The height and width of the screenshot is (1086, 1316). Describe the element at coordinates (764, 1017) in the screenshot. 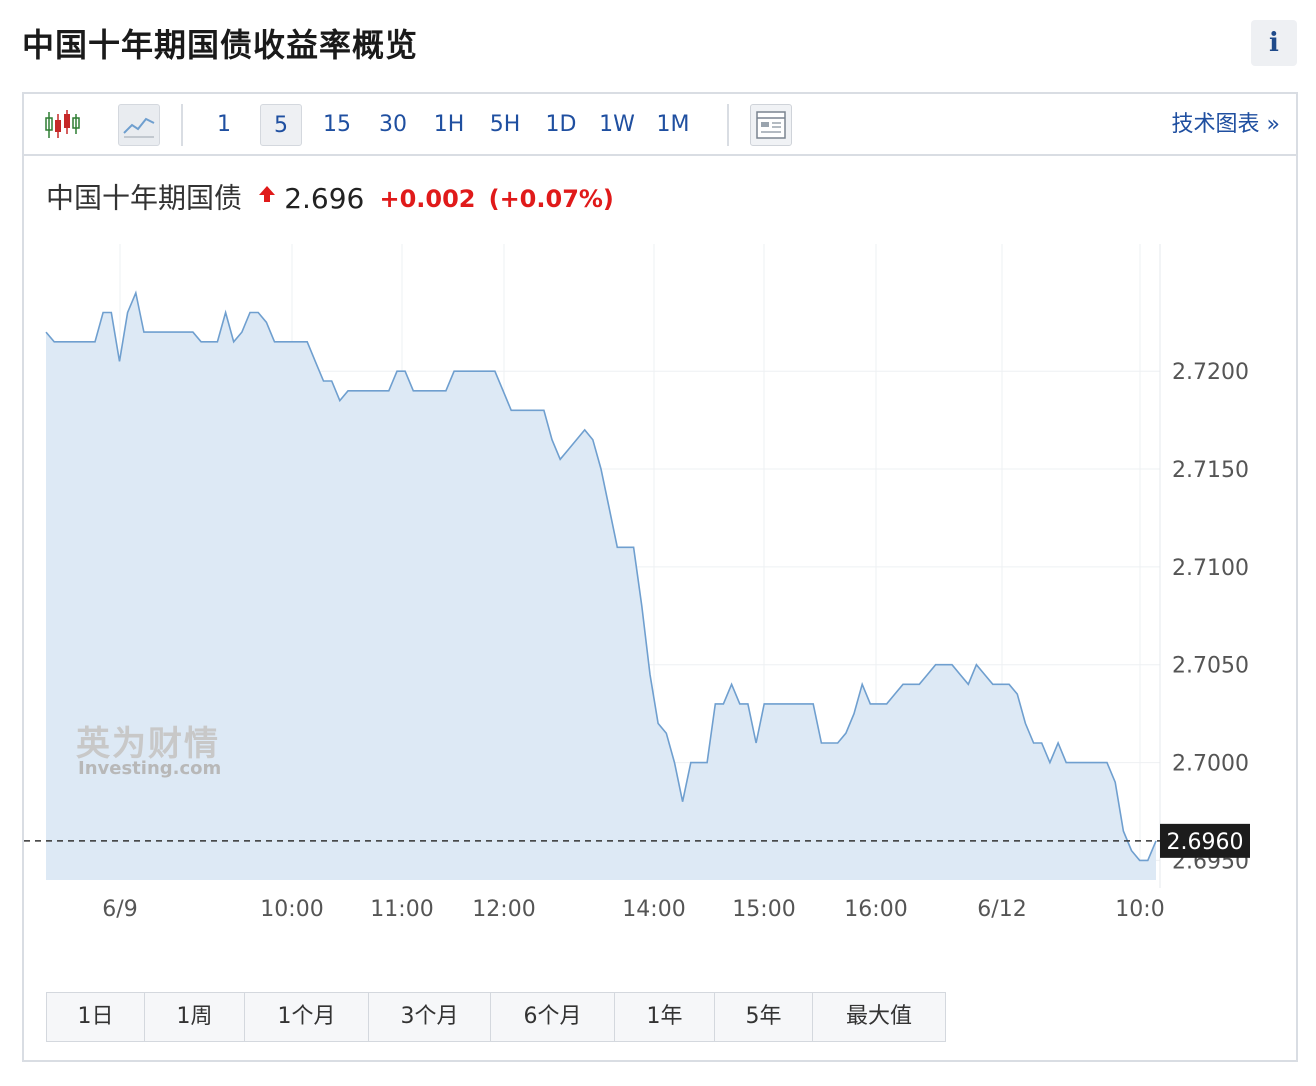

I see `range-button: 5年` at that location.